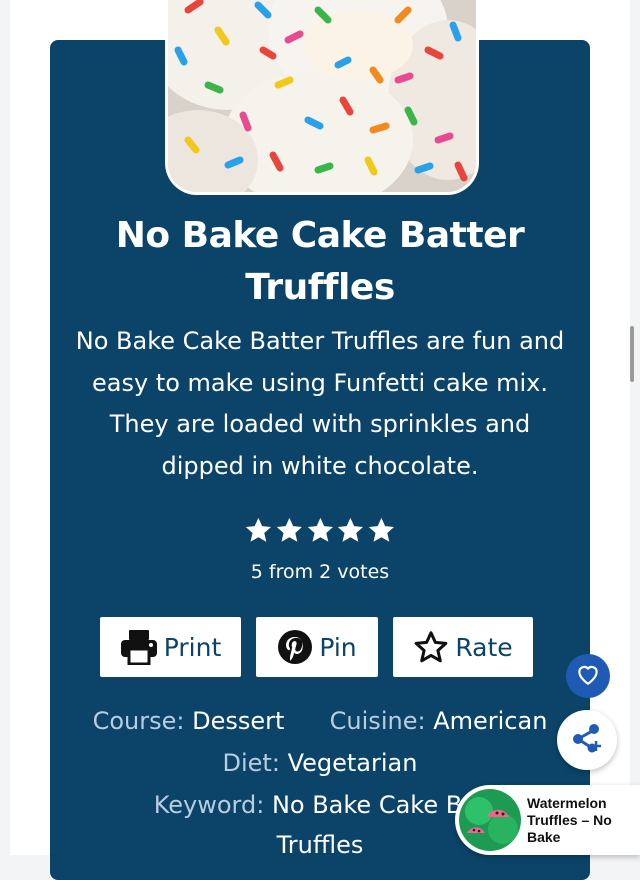 The width and height of the screenshot is (640, 880). Describe the element at coordinates (320, 341) in the screenshot. I see `summary-line: No Bake Cake Batter Truffles are fun and` at that location.